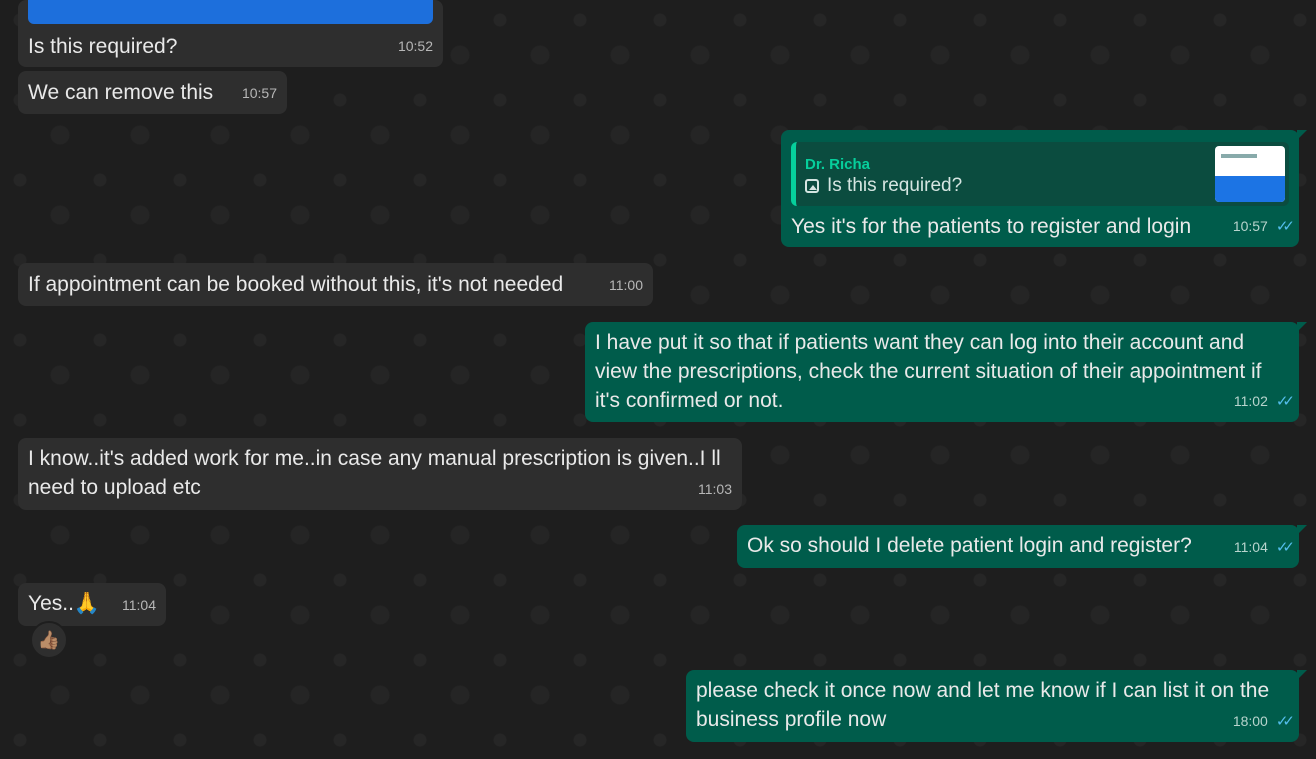  What do you see at coordinates (230, 12) in the screenshot?
I see `image-attachment` at bounding box center [230, 12].